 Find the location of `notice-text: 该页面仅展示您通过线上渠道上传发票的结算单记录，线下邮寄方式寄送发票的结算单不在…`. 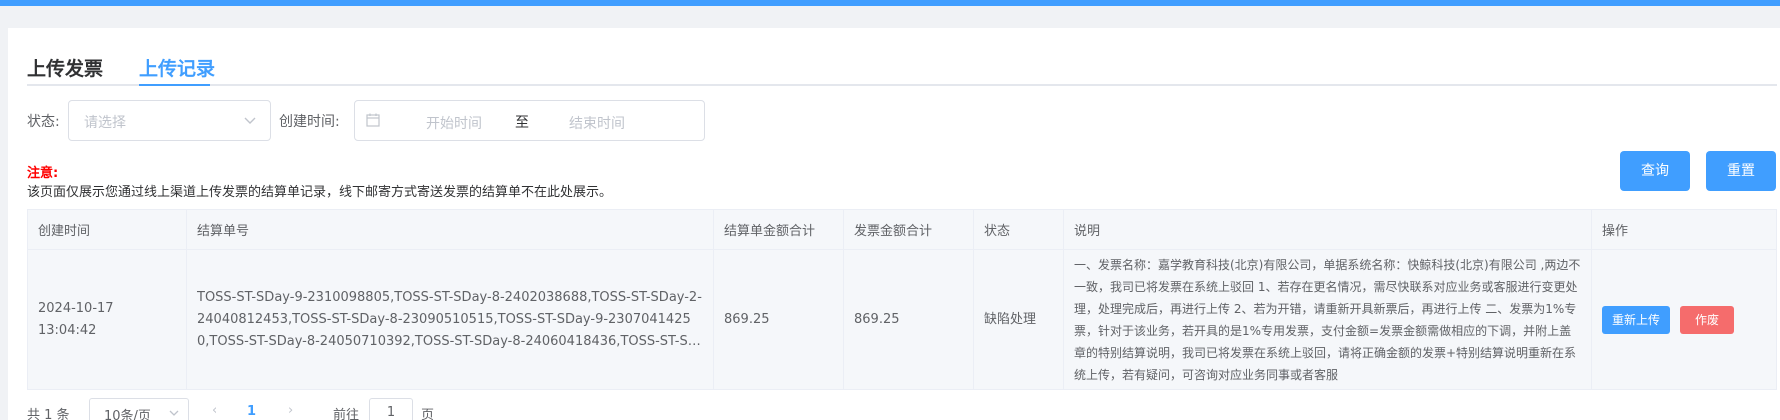

notice-text: 该页面仅展示您通过线上渠道上传发票的结算单记录，线下邮寄方式寄送发票的结算单不在… is located at coordinates (320, 192).